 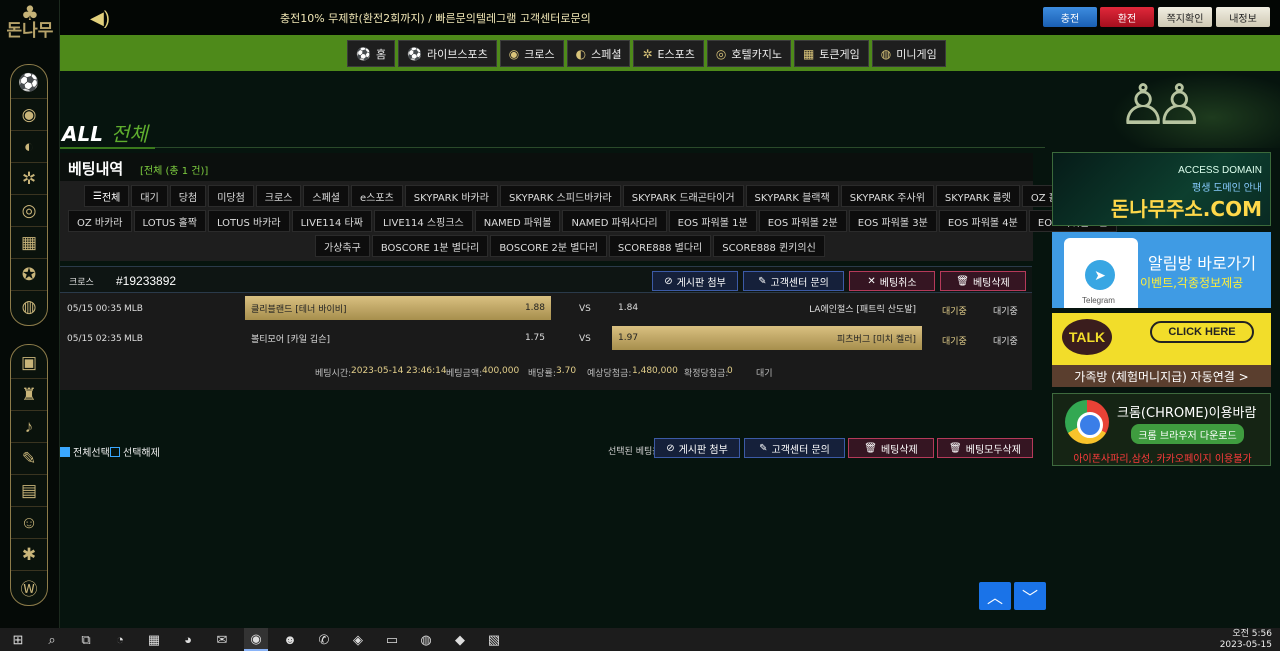 What do you see at coordinates (887, 196) in the screenshot?
I see `filter-button: SKYPARK 주사위` at bounding box center [887, 196].